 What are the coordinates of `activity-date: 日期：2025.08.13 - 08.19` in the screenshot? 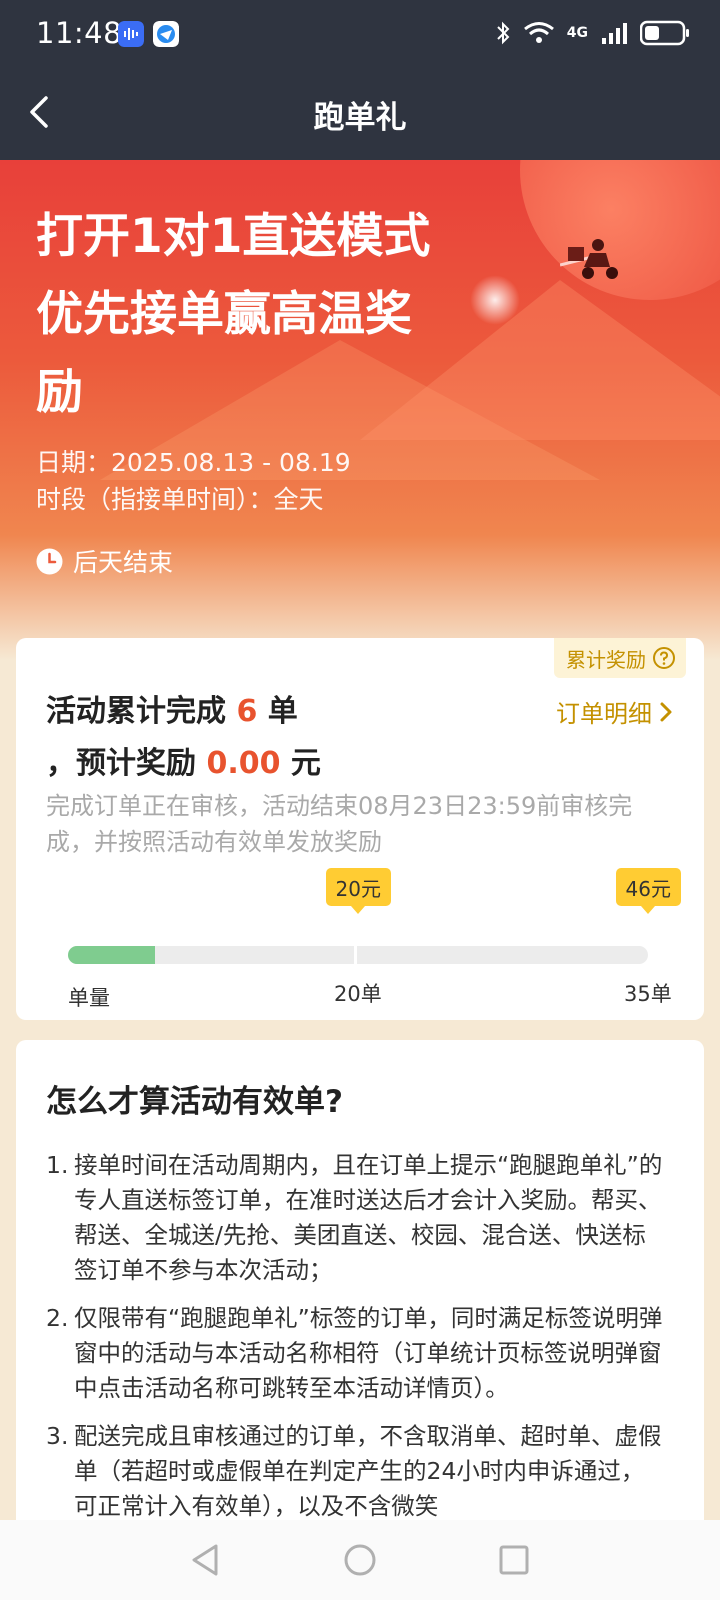 It's located at (193, 462).